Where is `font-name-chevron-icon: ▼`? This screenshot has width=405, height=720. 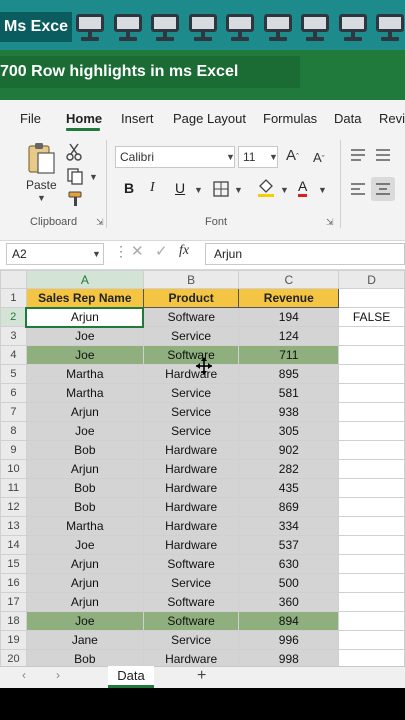 font-name-chevron-icon: ▼ is located at coordinates (230, 157).